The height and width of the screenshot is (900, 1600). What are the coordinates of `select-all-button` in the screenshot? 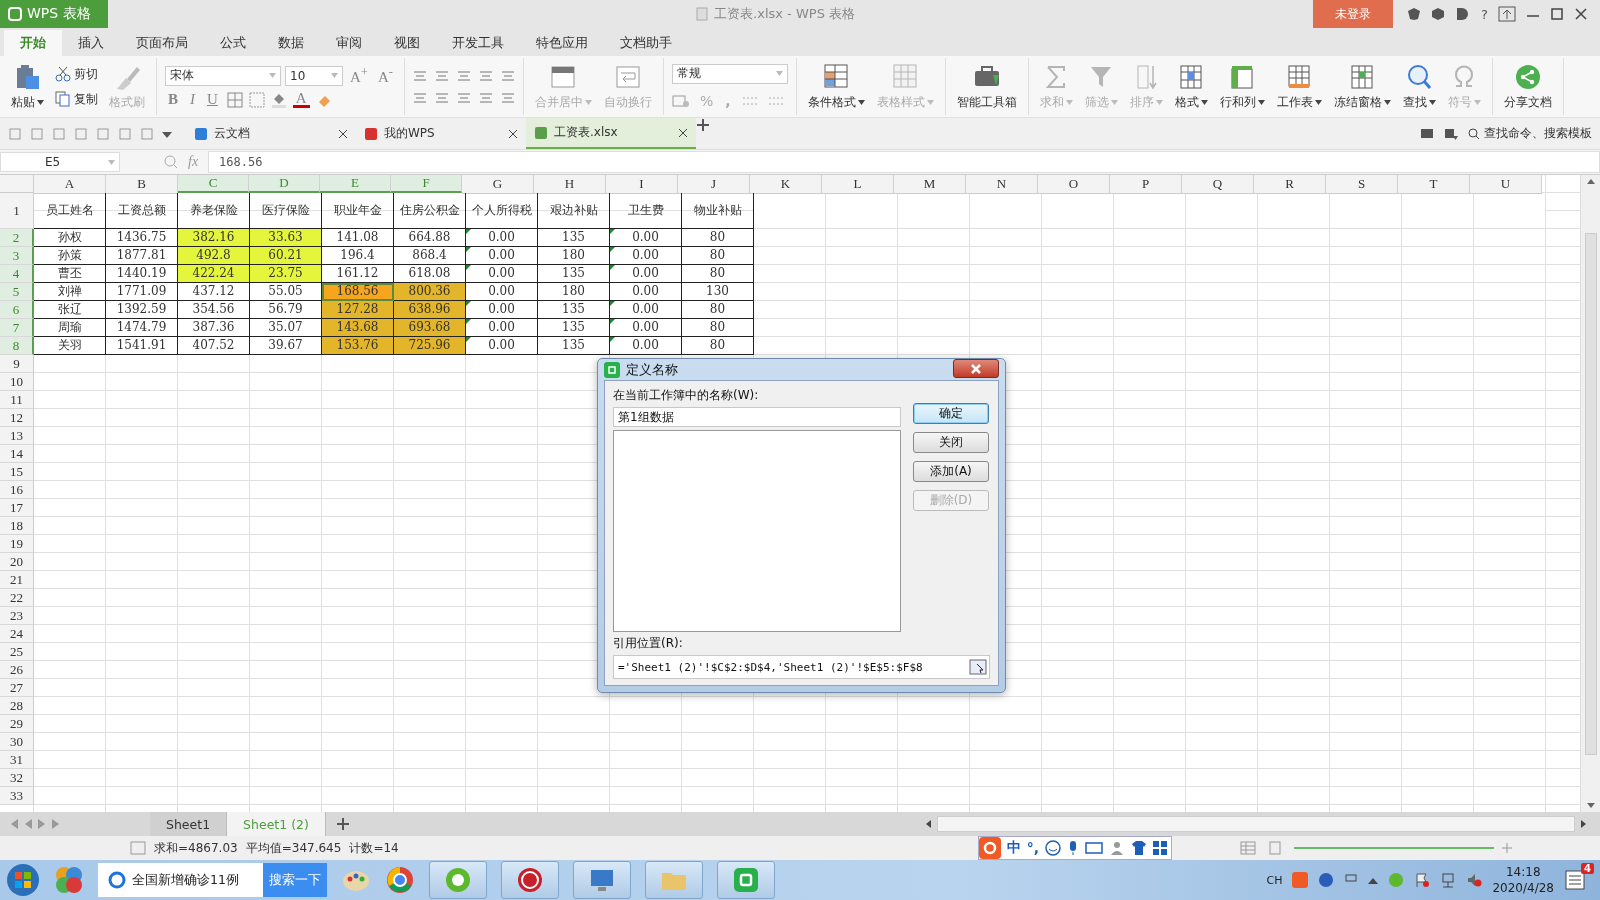 It's located at (17, 184).